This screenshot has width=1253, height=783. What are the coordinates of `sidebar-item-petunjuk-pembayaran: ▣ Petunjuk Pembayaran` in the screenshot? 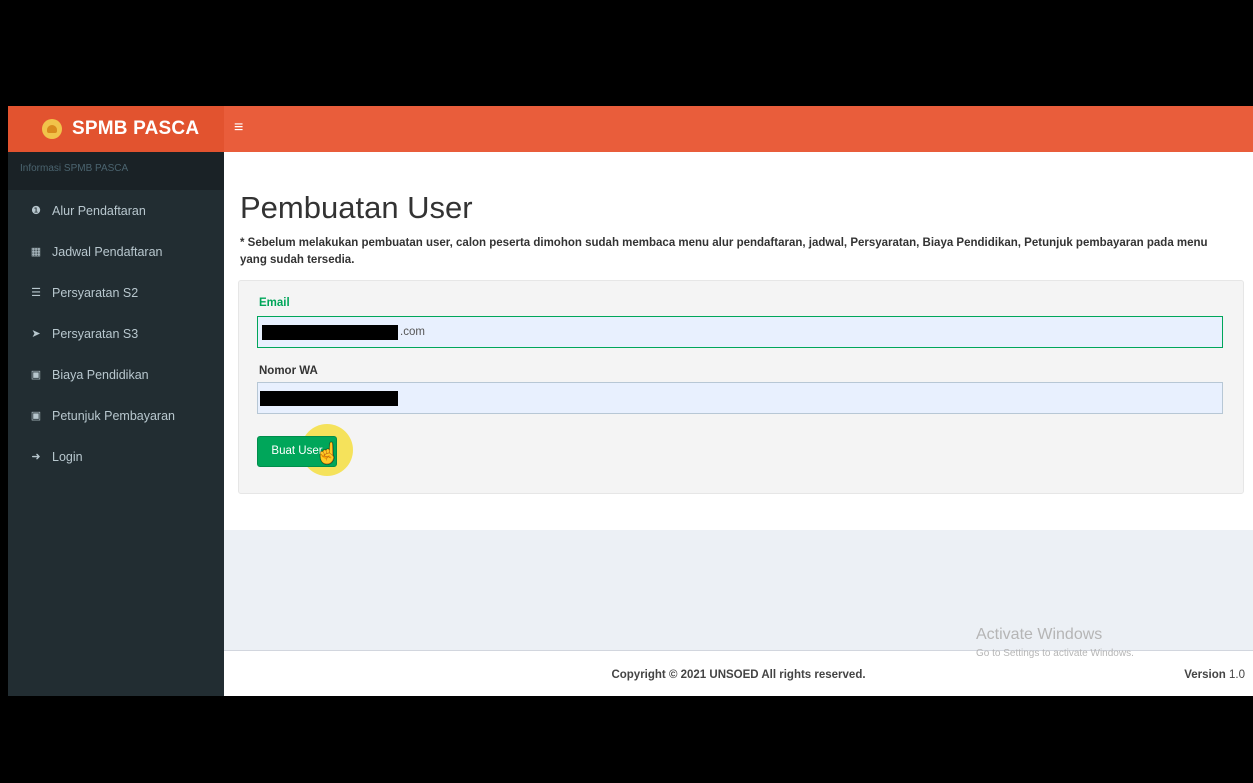 It's located at (116, 415).